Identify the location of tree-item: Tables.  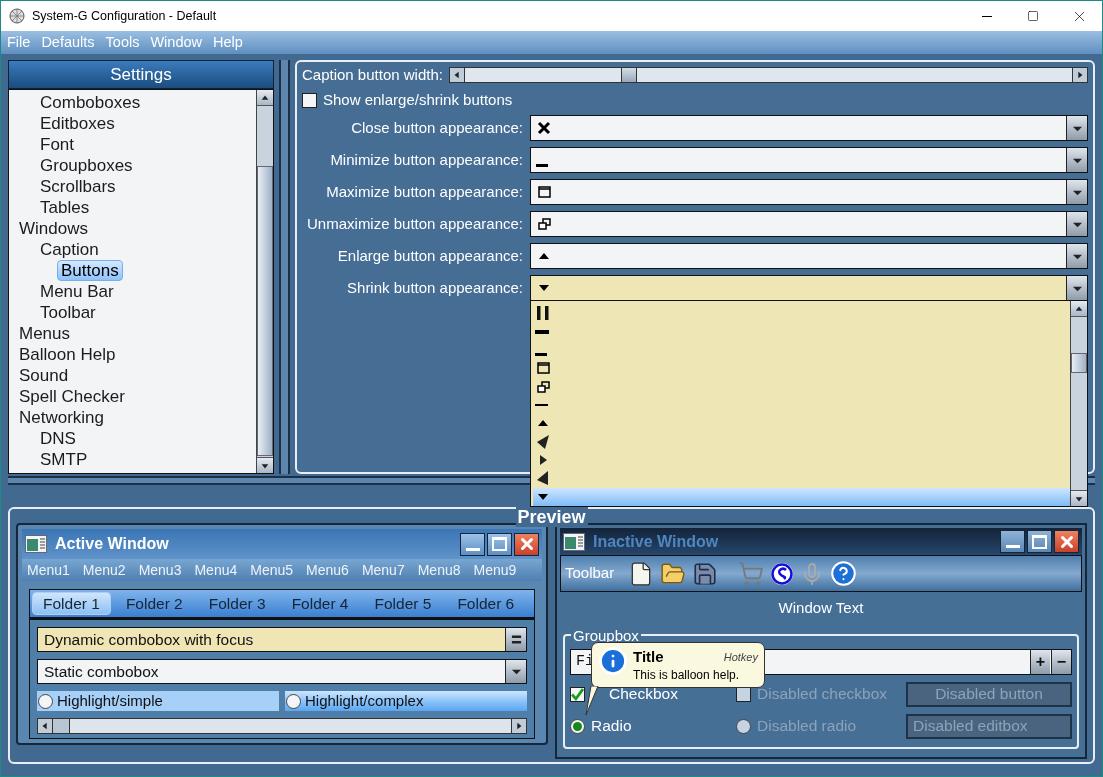
(65, 207).